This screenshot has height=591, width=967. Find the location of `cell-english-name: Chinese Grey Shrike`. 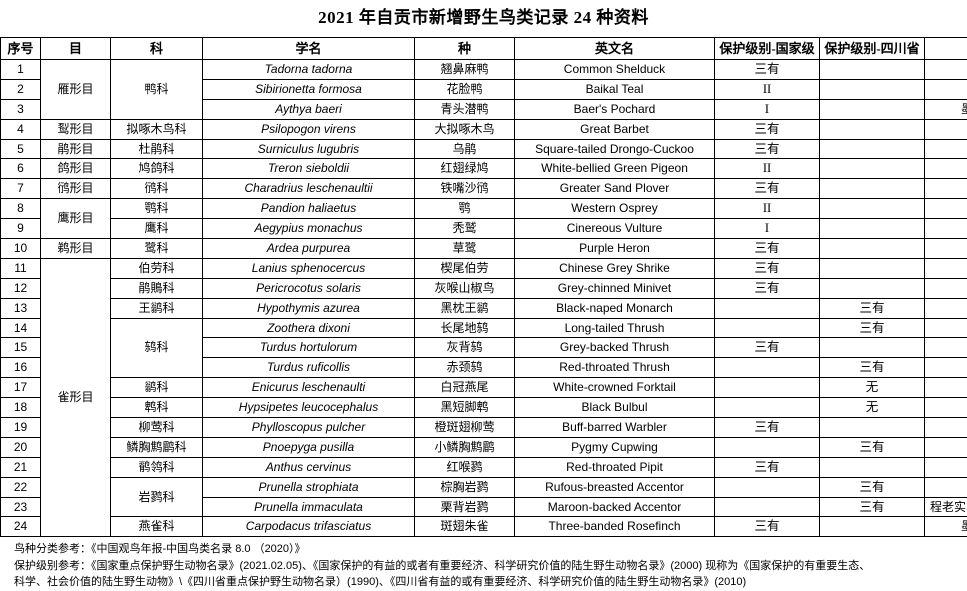

cell-english-name: Chinese Grey Shrike is located at coordinates (615, 268).